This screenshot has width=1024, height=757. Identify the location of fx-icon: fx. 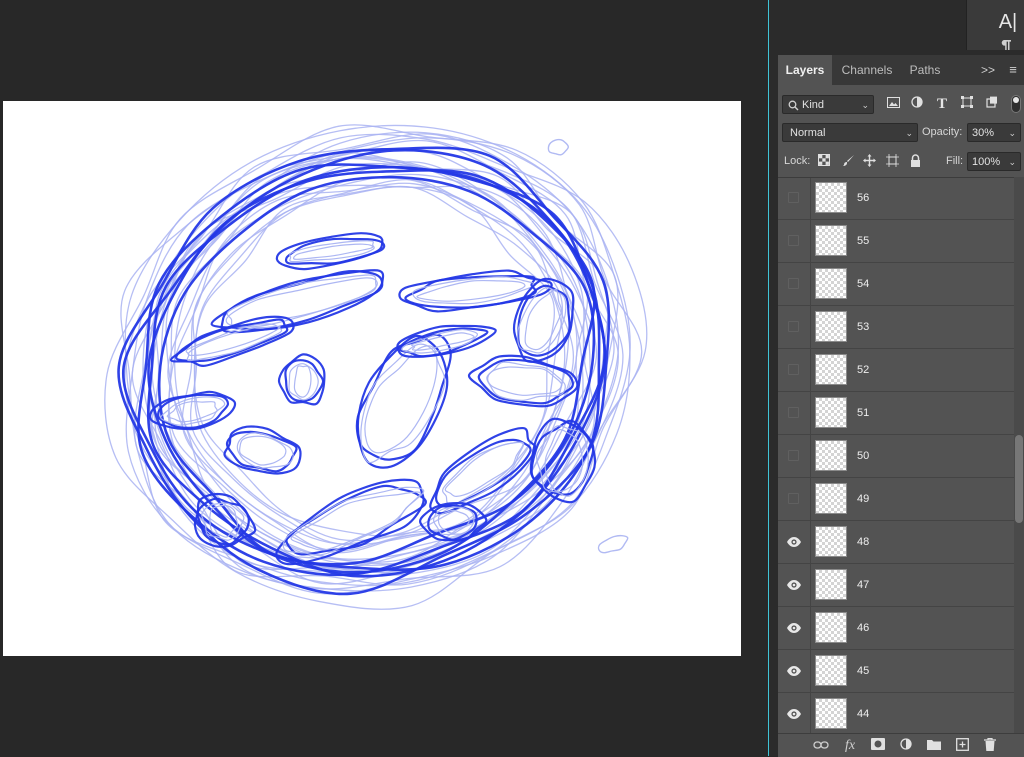
(850, 746).